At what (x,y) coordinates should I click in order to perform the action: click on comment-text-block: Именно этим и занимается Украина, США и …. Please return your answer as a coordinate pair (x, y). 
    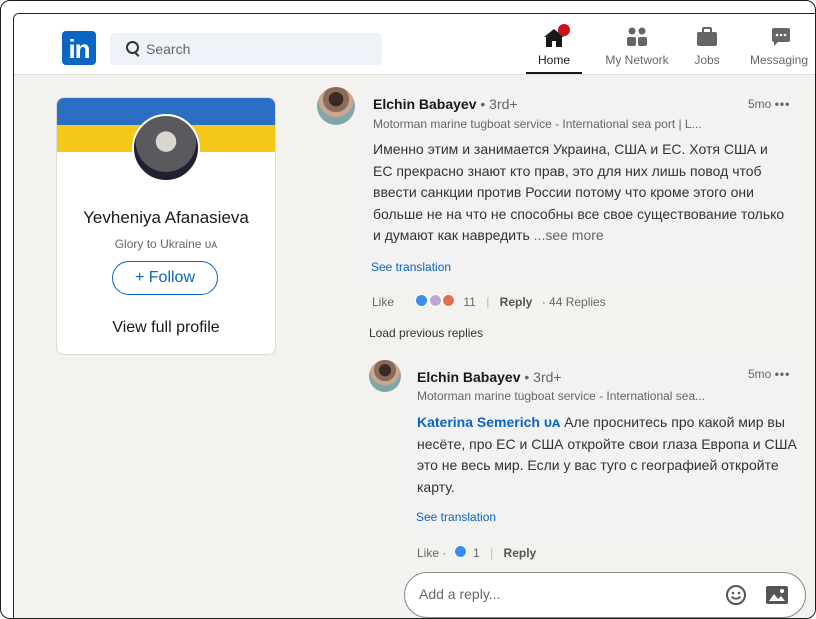
    Looking at the image, I should click on (582, 193).